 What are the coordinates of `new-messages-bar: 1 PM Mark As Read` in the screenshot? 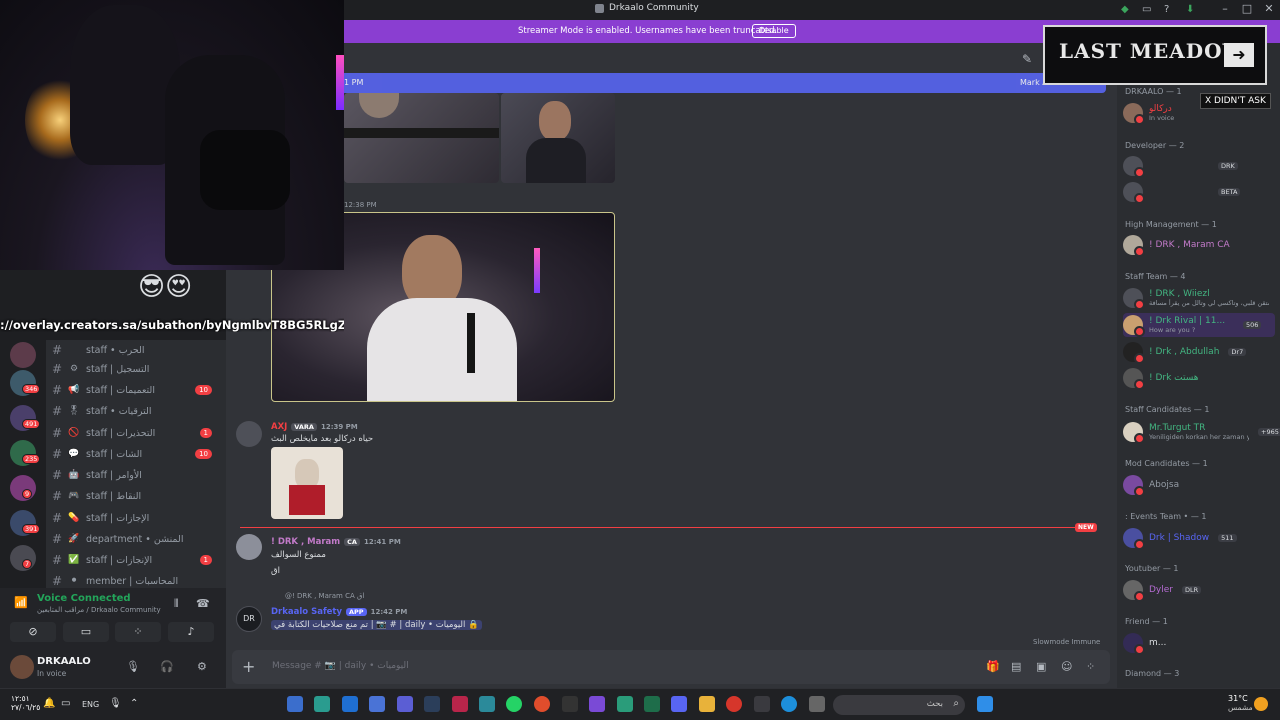 It's located at (725, 83).